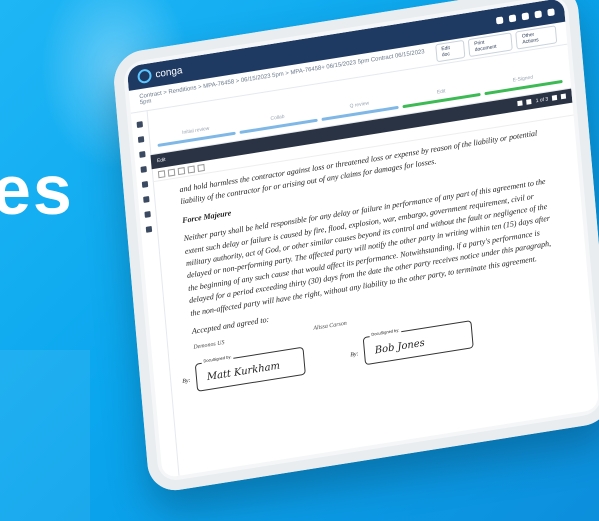 This screenshot has width=599, height=521. I want to click on topbar-icons, so click(525, 15).